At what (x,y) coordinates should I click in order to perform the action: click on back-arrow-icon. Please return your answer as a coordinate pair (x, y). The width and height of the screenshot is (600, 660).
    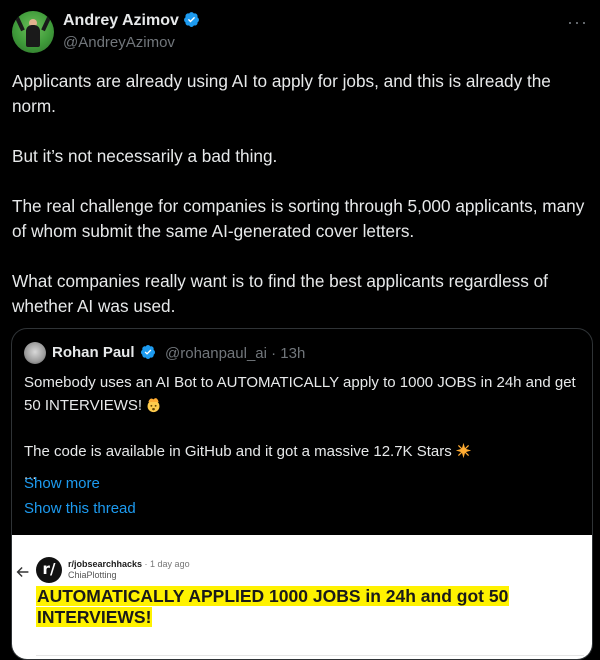
    Looking at the image, I should click on (22, 572).